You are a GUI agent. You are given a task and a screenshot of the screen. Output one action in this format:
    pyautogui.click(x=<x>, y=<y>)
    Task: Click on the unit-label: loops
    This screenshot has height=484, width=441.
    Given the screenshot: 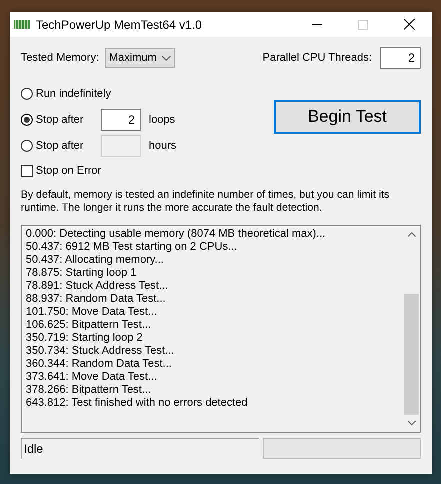 What is the action you would take?
    pyautogui.click(x=162, y=120)
    